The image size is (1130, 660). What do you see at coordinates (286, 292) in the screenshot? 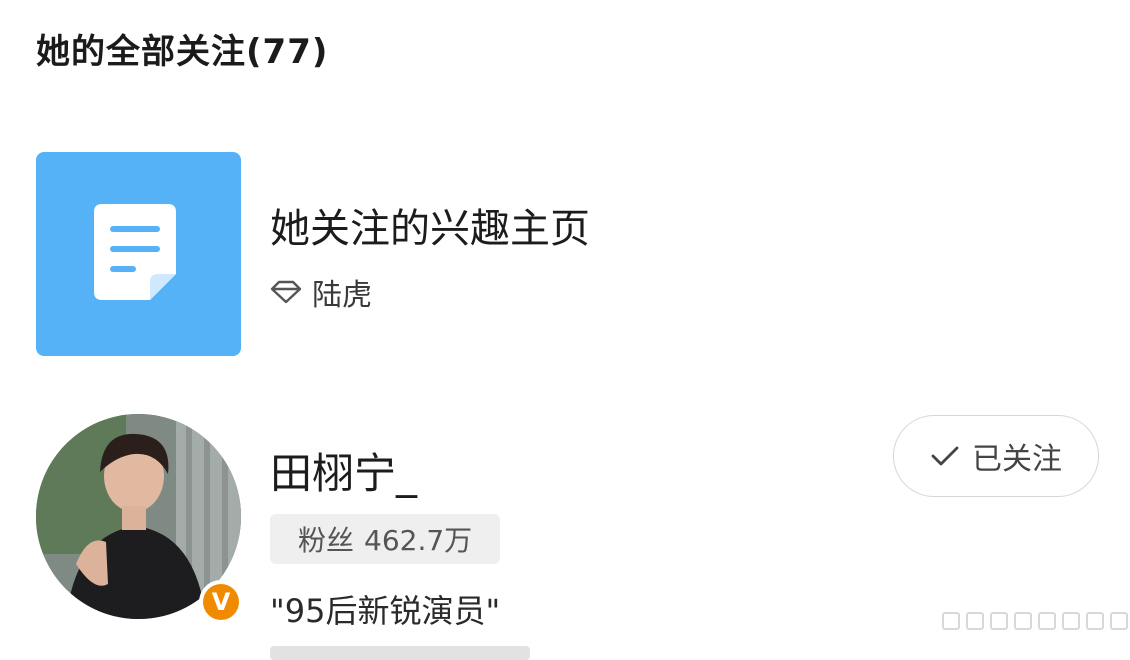
I see `diamond-icon` at bounding box center [286, 292].